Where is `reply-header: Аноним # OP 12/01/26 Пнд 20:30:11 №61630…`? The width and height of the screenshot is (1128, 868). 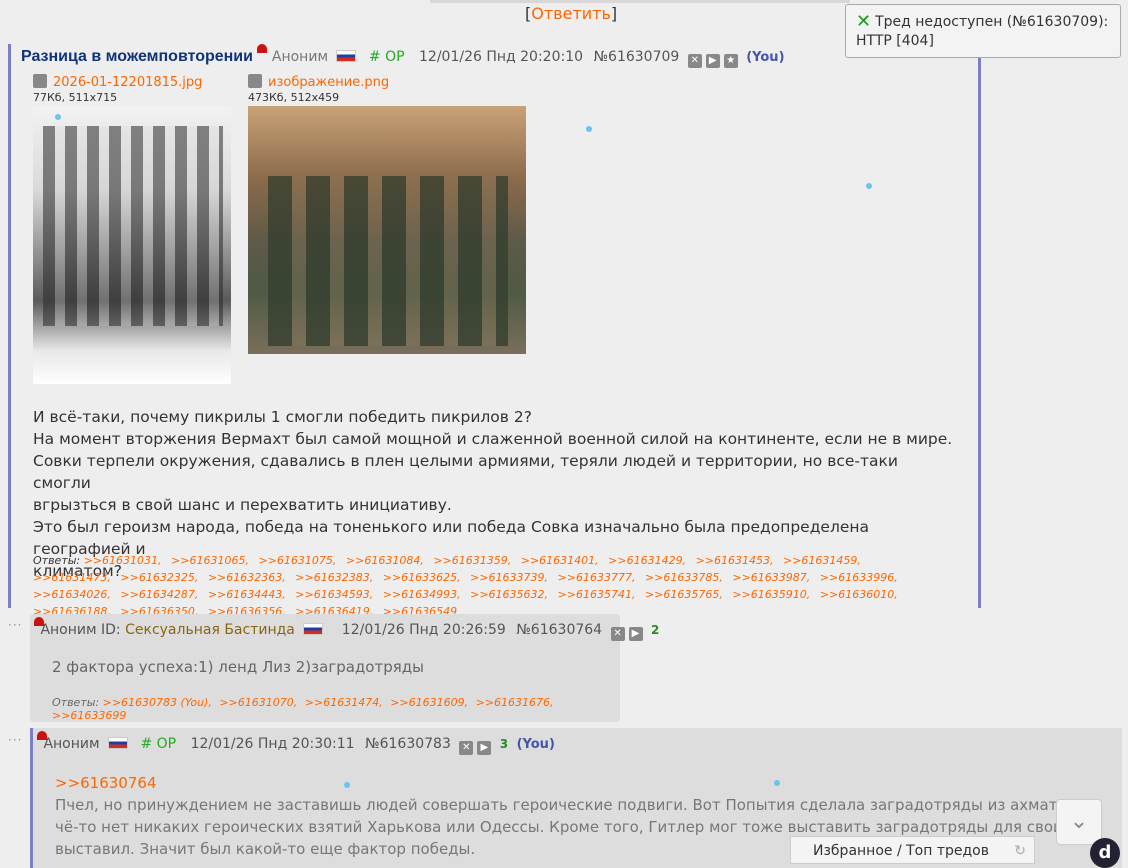 reply-header: Аноним # OP 12/01/26 Пнд 20:30:11 №61630… is located at coordinates (296, 743).